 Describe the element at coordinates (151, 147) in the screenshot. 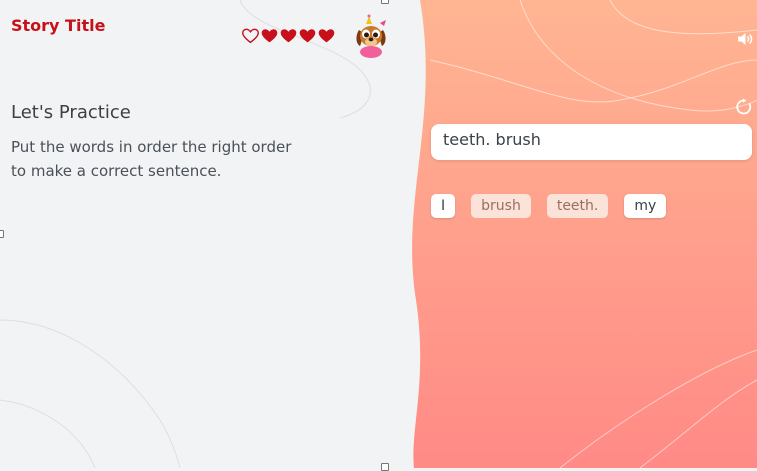

I see `instruction-line-1: Put the words in order the right order` at that location.